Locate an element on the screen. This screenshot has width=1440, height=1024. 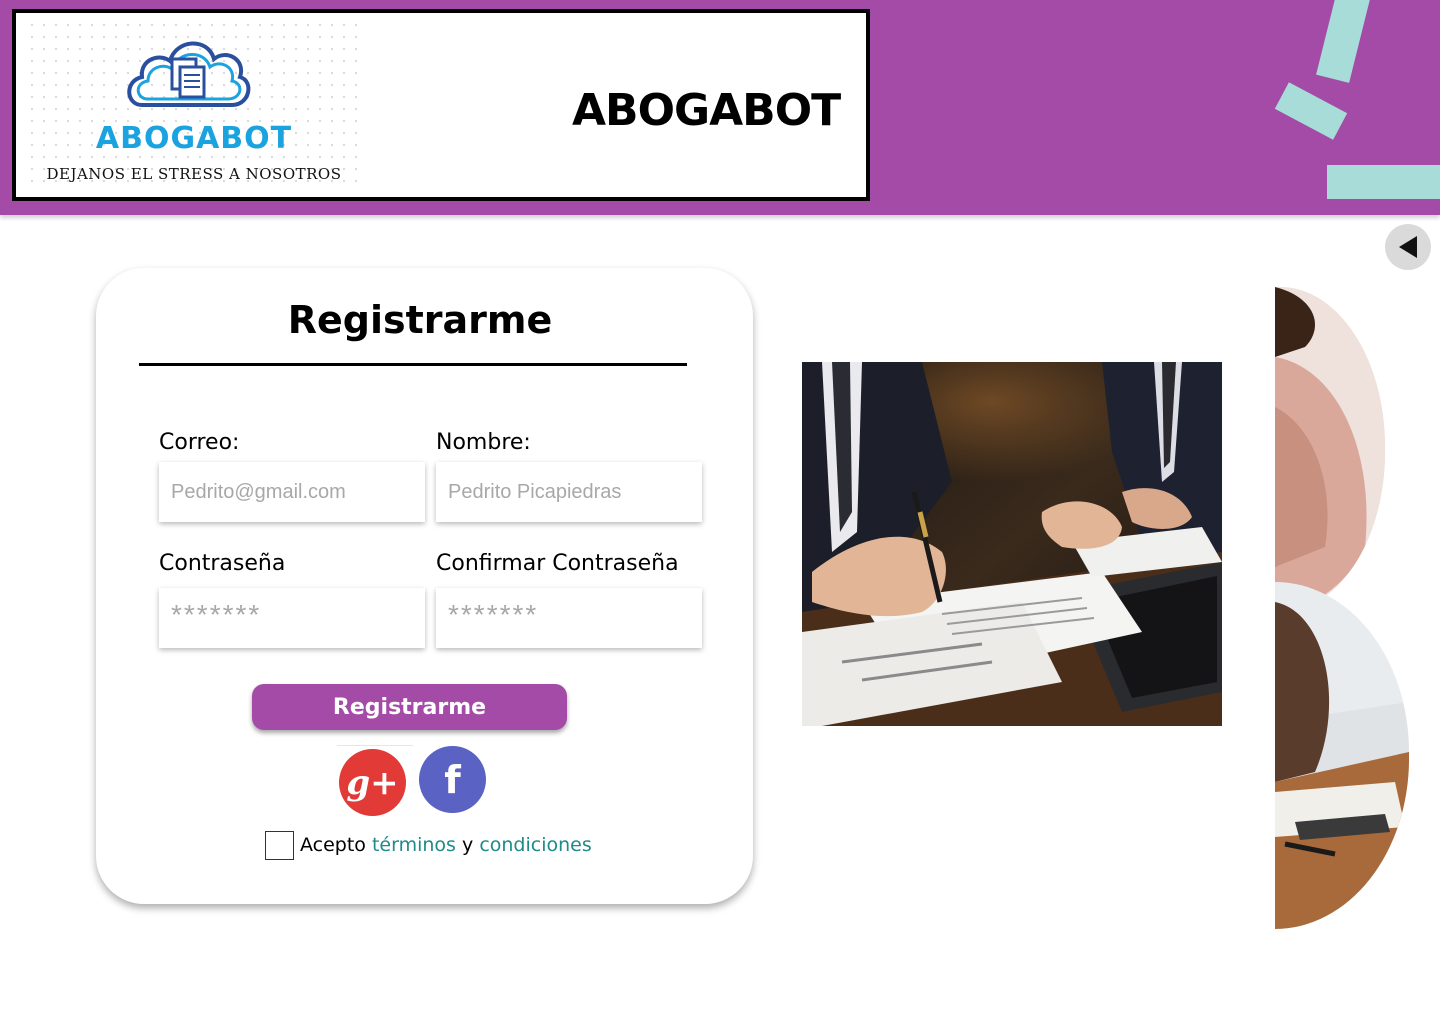
facebook-icon: f is located at coordinates (452, 779).